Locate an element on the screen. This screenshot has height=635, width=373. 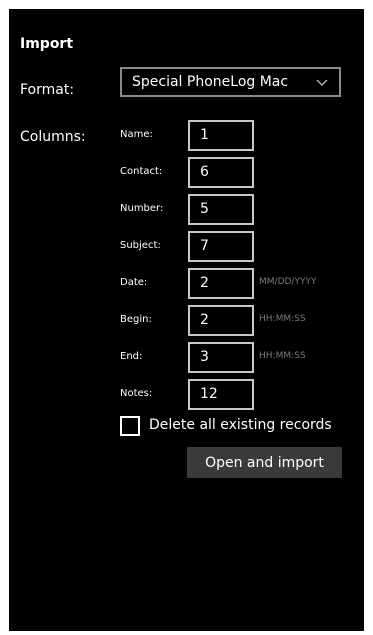
format-select-value: Special PhoneLog Mac is located at coordinates (210, 82).